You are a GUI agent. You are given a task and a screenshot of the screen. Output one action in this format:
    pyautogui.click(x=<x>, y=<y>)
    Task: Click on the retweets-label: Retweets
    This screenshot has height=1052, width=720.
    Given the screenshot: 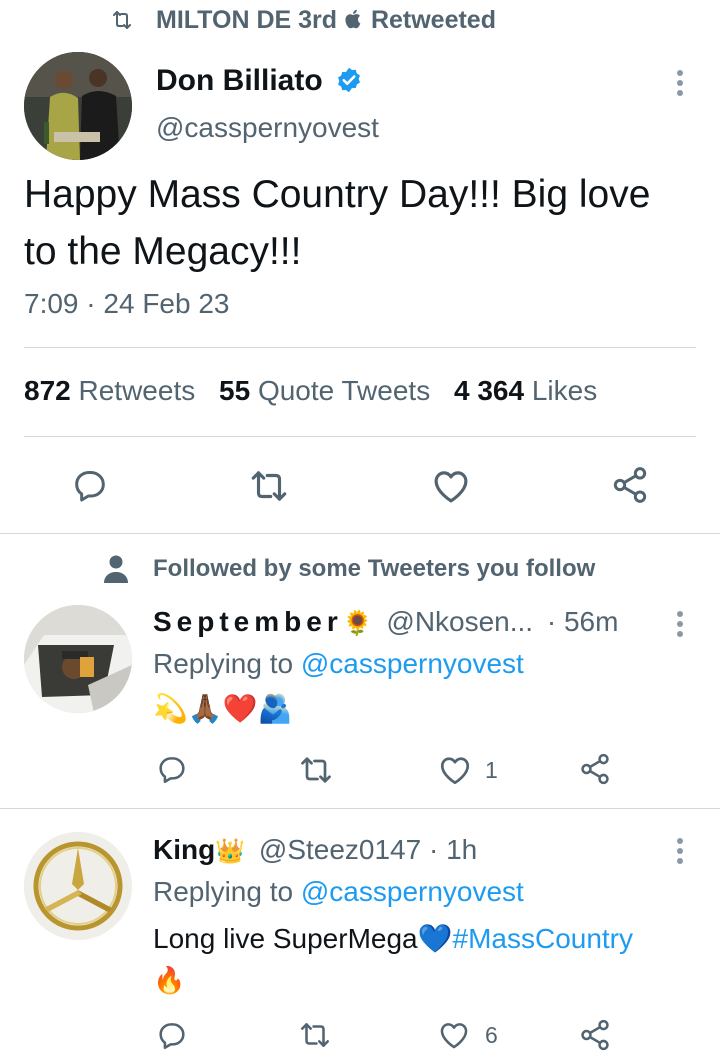 What is the action you would take?
    pyautogui.click(x=137, y=390)
    